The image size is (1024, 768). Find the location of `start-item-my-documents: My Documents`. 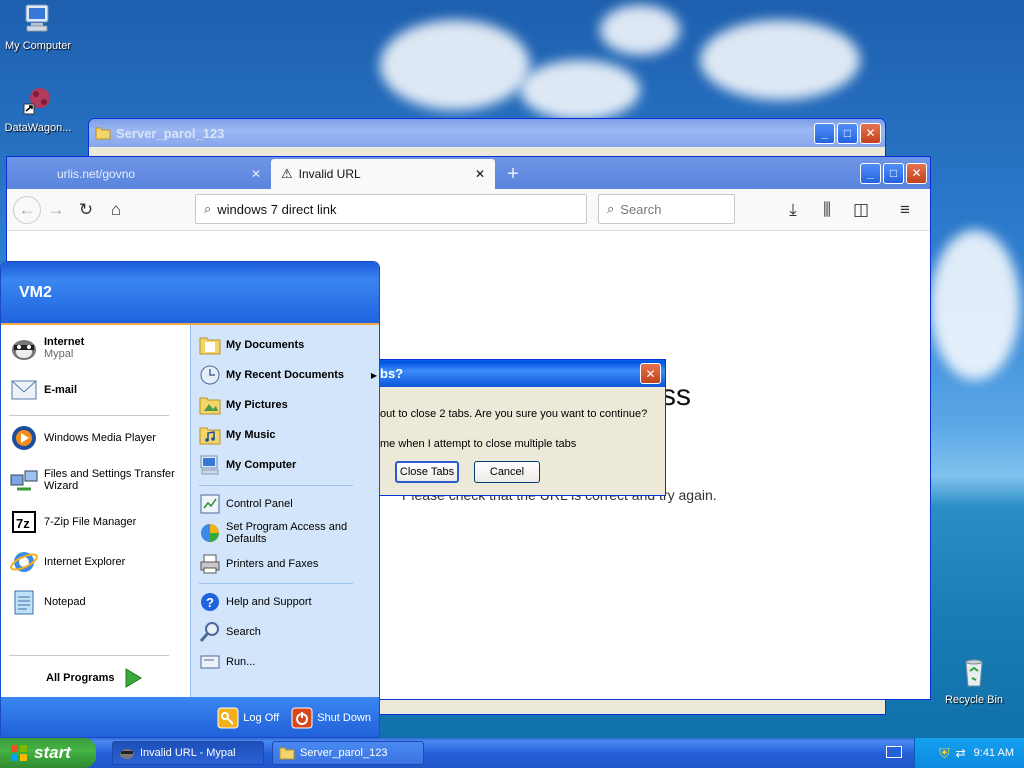

start-item-my-documents: My Documents is located at coordinates (251, 345).